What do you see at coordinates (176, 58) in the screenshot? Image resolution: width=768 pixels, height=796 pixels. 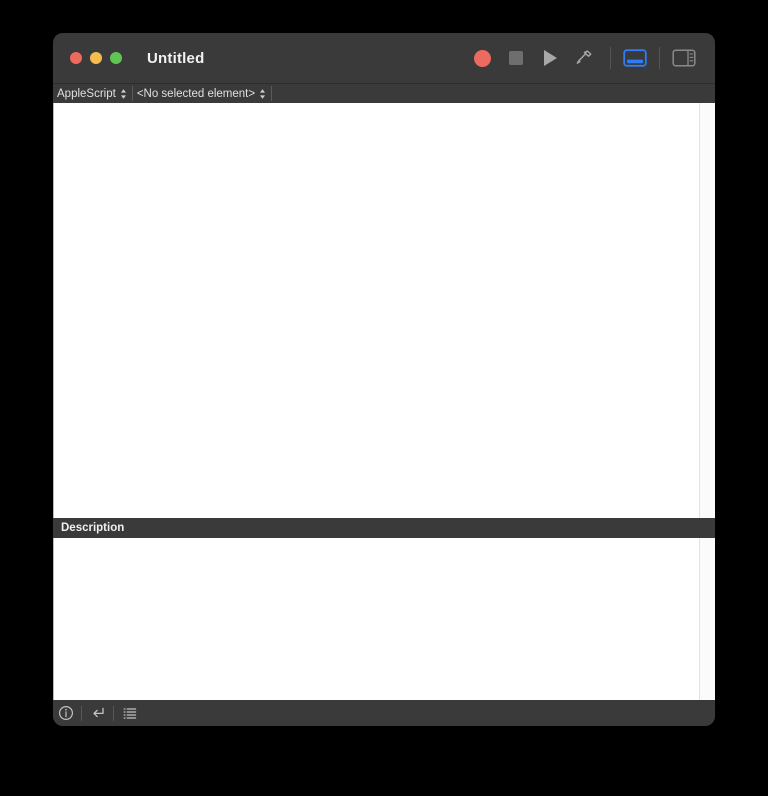 I see `window-title: Untitled` at bounding box center [176, 58].